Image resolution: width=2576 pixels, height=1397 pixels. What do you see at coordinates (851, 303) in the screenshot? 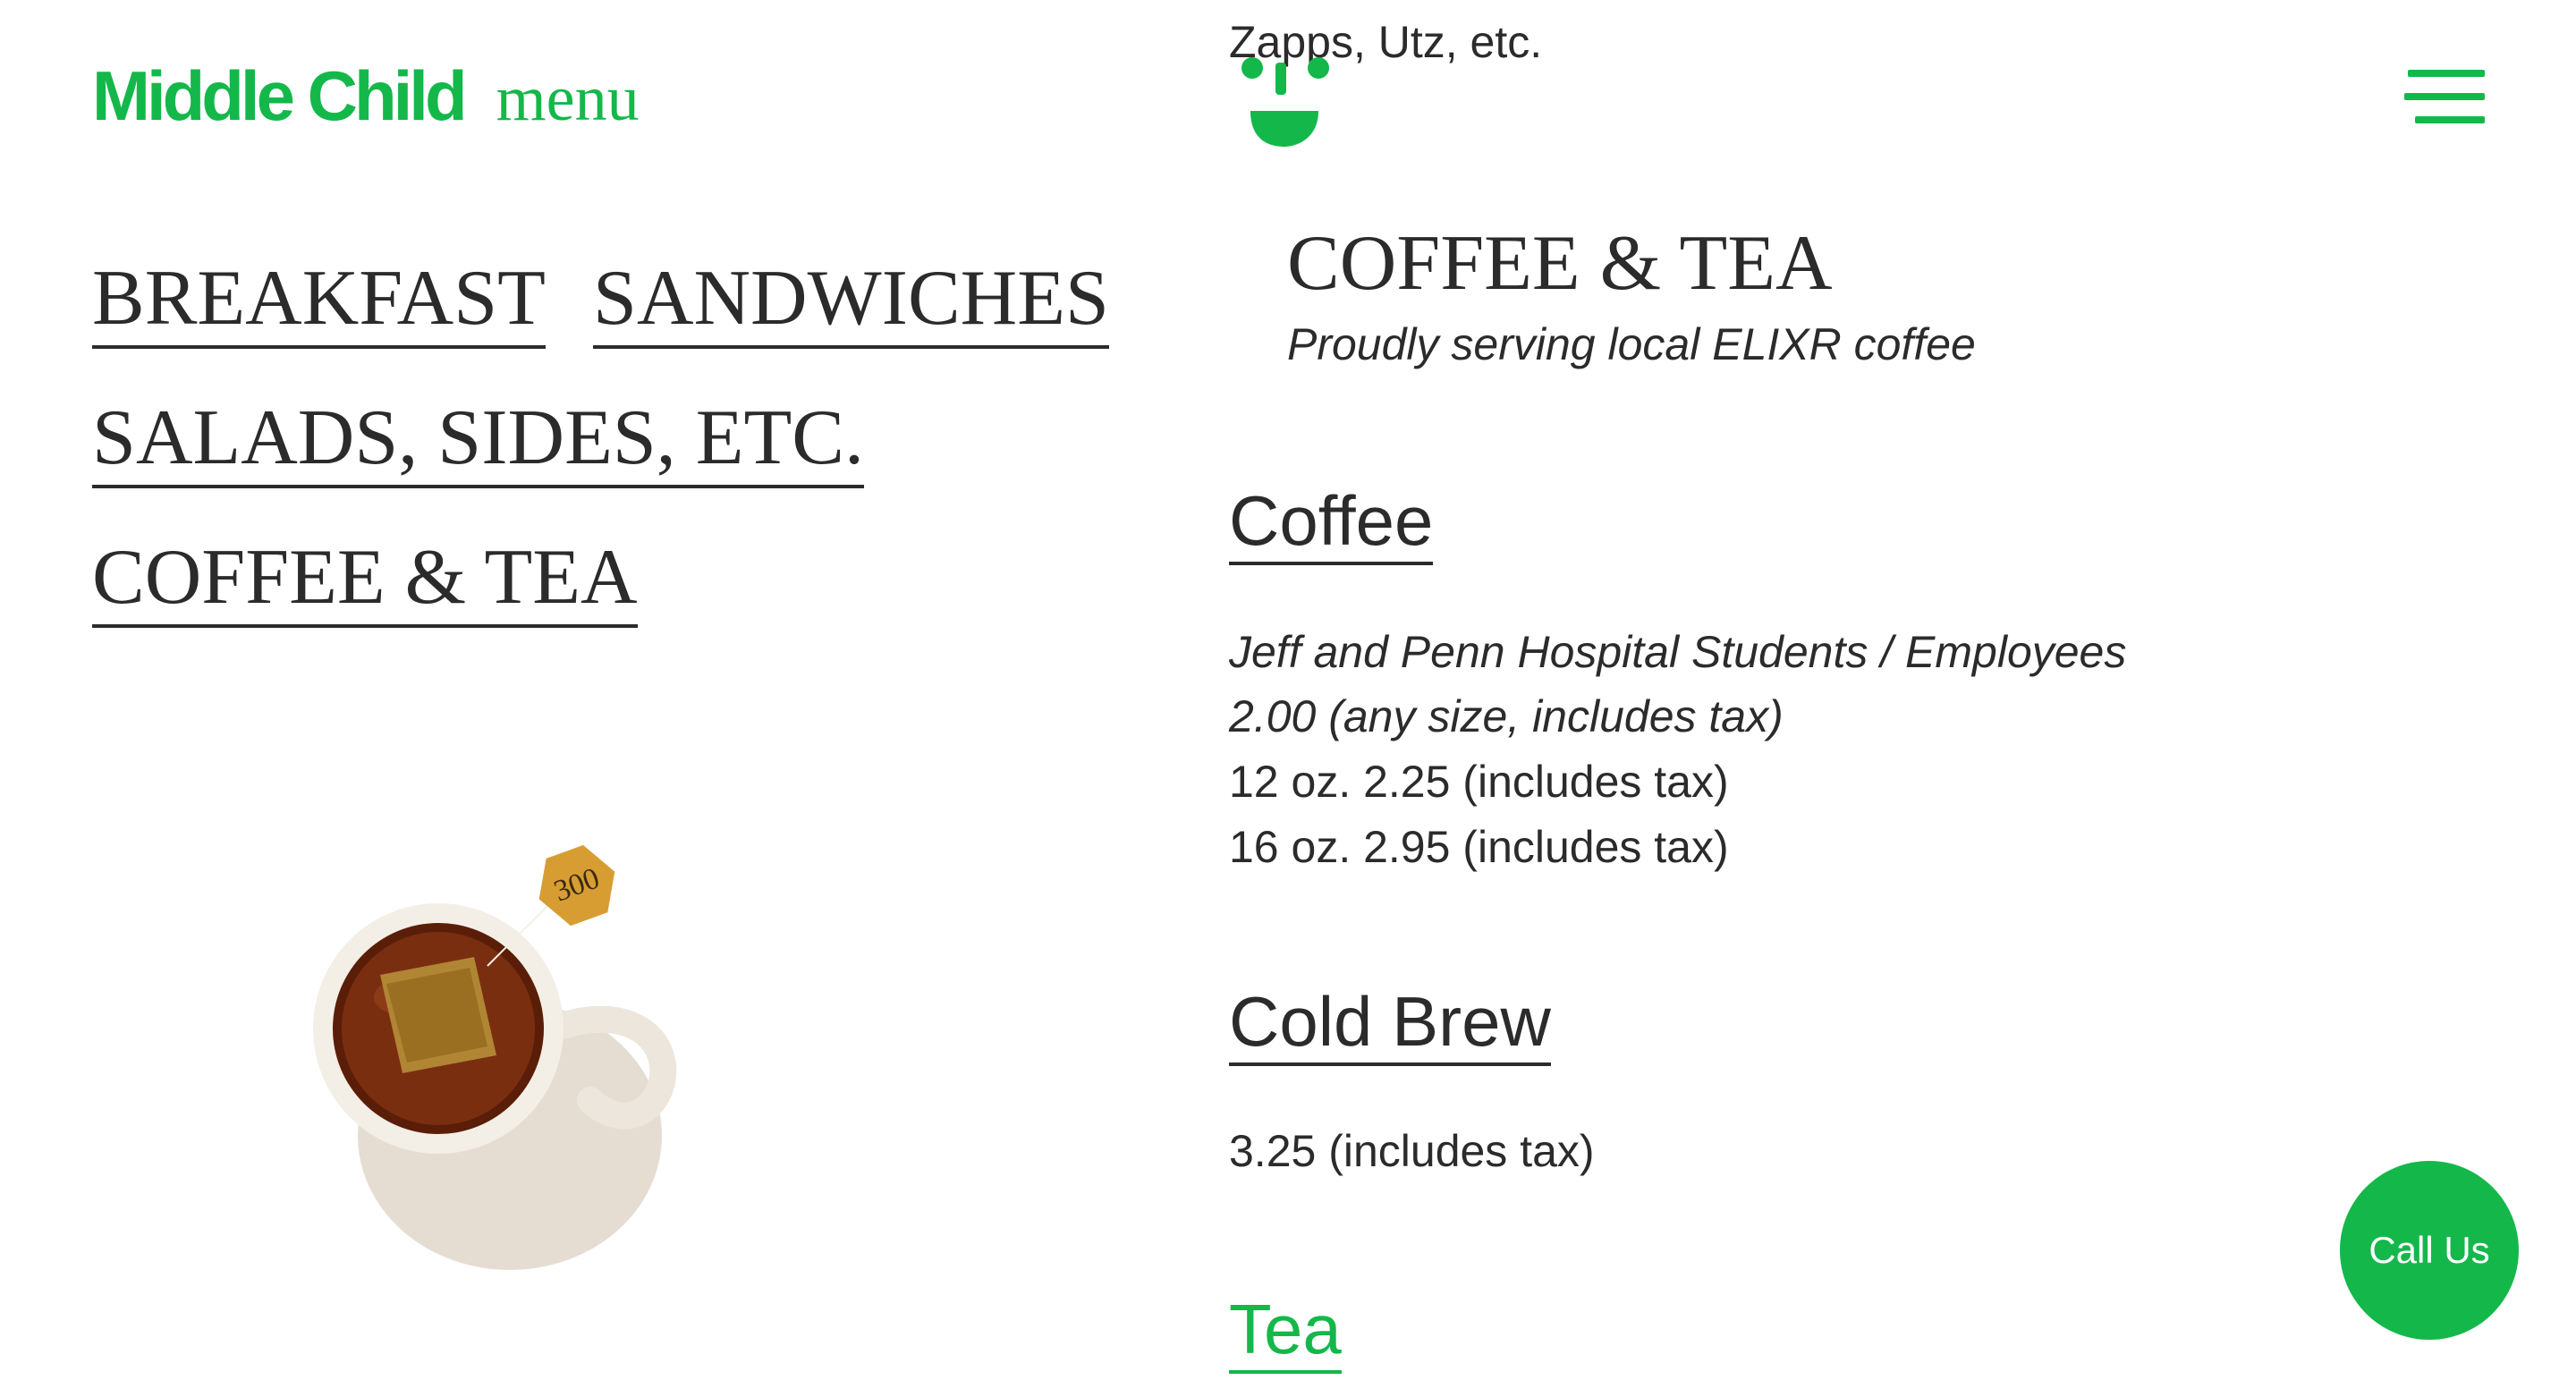
I see `category-link-sandwiches: SANDWICHES` at bounding box center [851, 303].